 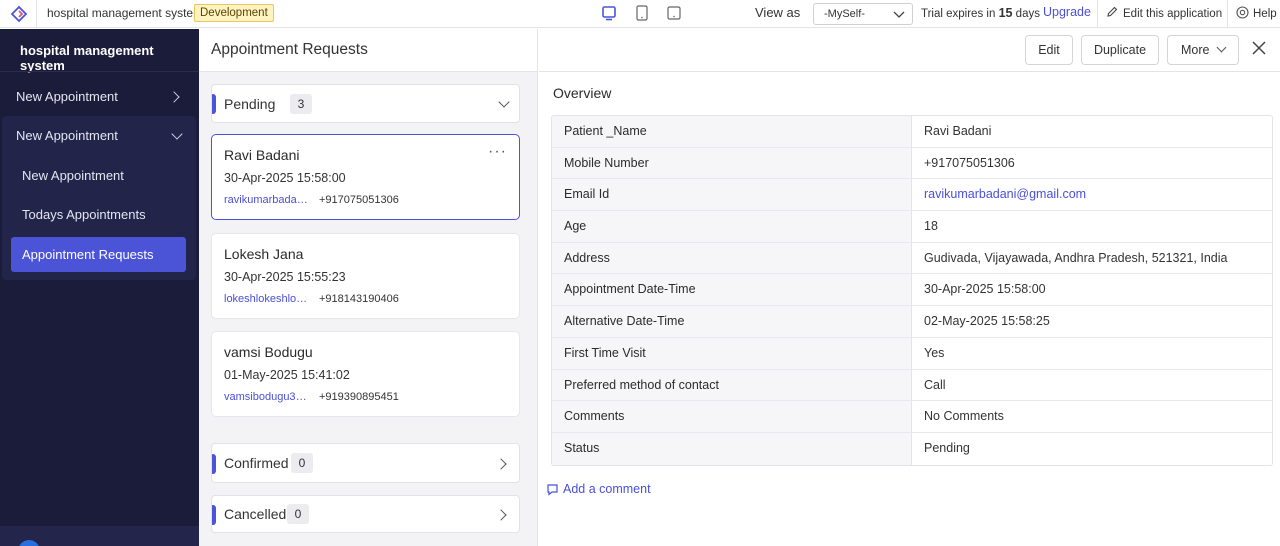 What do you see at coordinates (912, 195) in the screenshot?
I see `table-row: Email Id ravikumarbadani@gmail.com` at bounding box center [912, 195].